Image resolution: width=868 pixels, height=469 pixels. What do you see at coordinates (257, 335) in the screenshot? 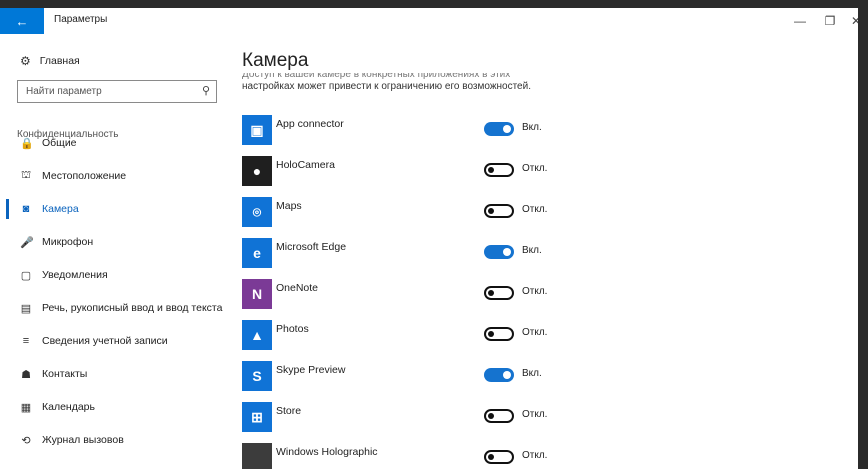
I see `photos-icon: ▲` at bounding box center [257, 335].